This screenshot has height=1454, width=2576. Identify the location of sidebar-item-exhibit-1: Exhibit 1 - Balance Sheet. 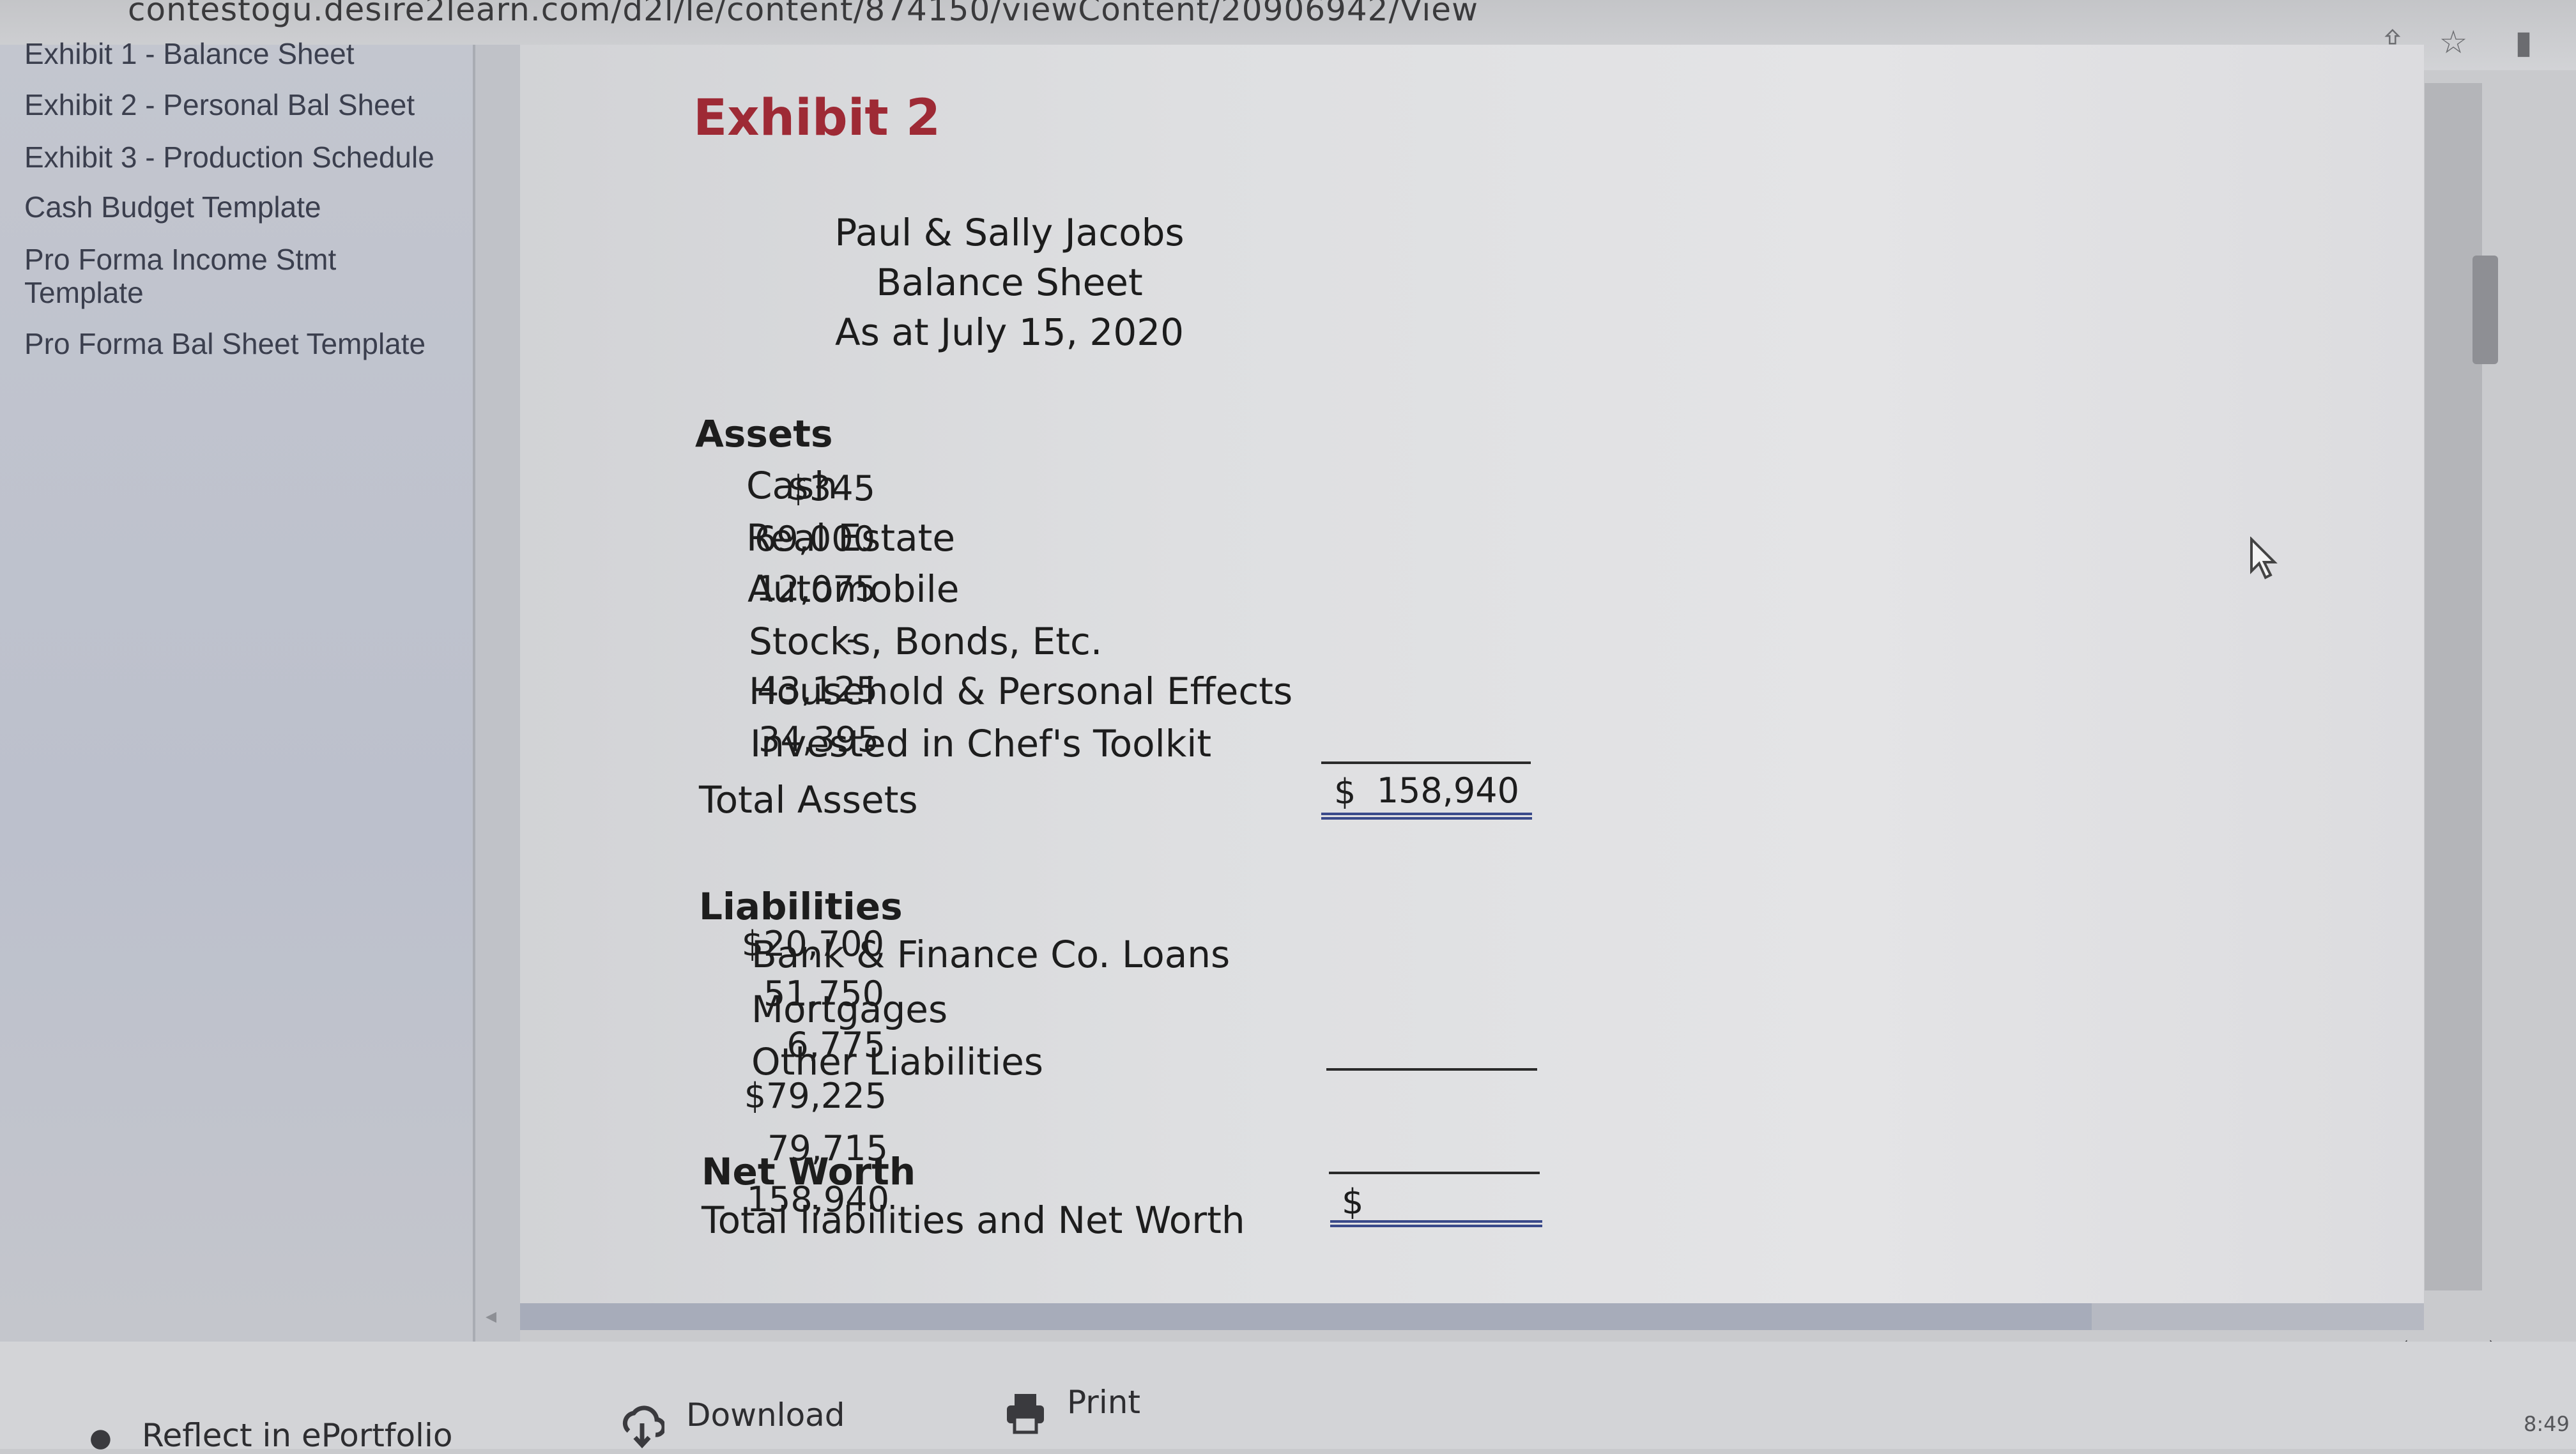
(241, 54).